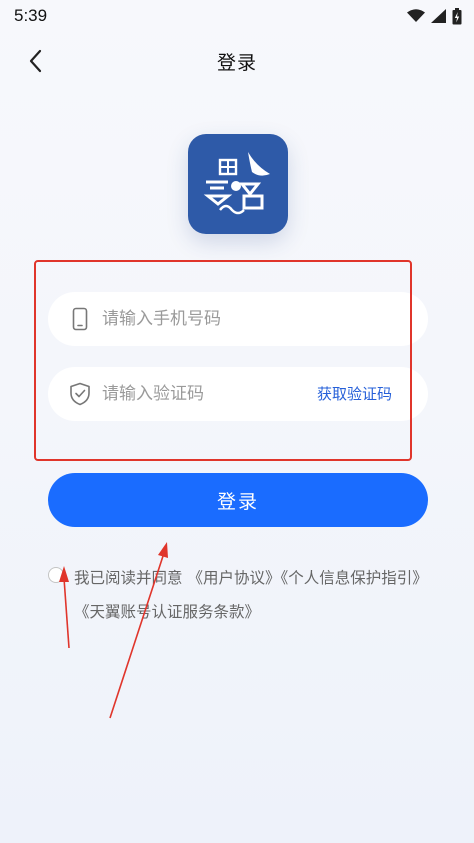 The width and height of the screenshot is (474, 843). I want to click on tianyi-terms-link: 《天翼账号认证服务条款》, so click(167, 612).